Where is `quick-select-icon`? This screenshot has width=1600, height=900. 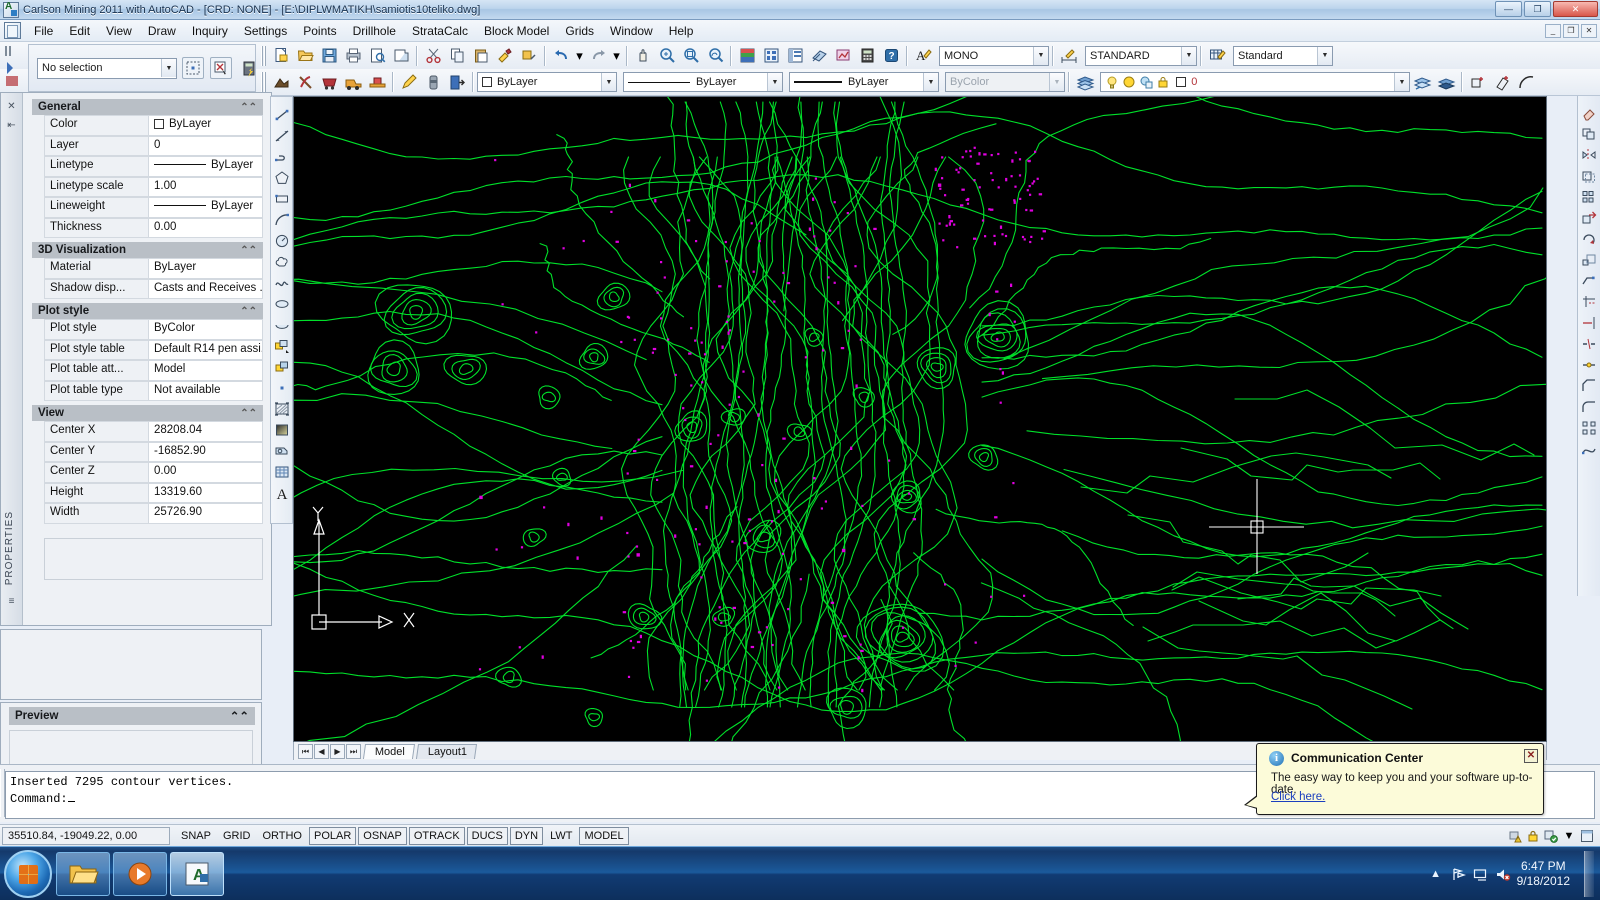 quick-select-icon is located at coordinates (193, 68).